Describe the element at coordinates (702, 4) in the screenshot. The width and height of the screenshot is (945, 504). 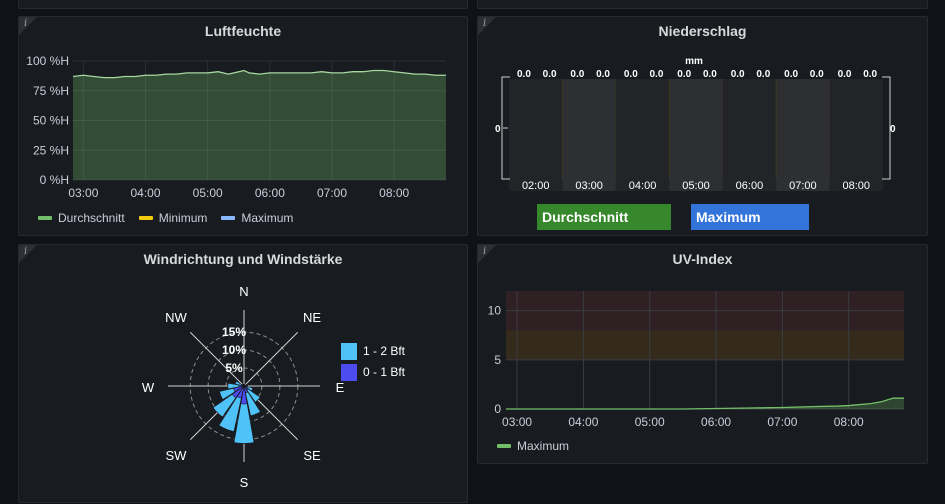
I see `top-right-panel-stub` at that location.